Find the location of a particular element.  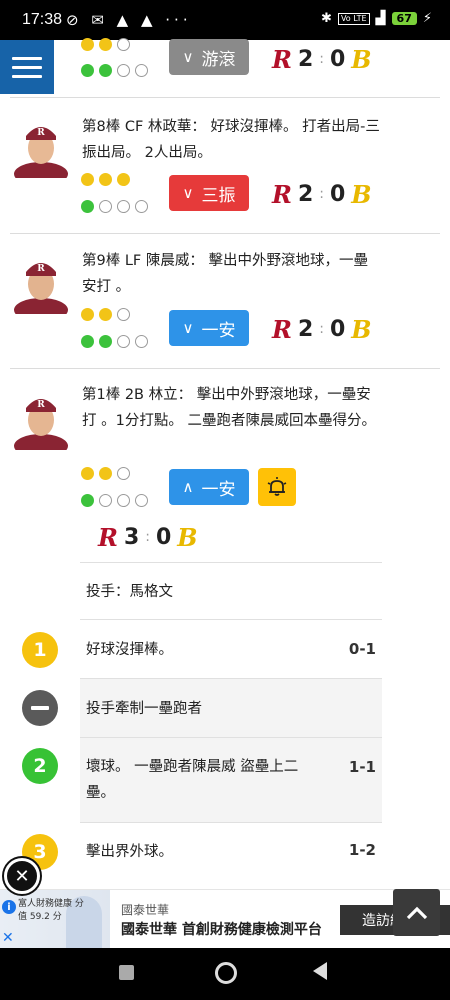

back-icon is located at coordinates (320, 971).